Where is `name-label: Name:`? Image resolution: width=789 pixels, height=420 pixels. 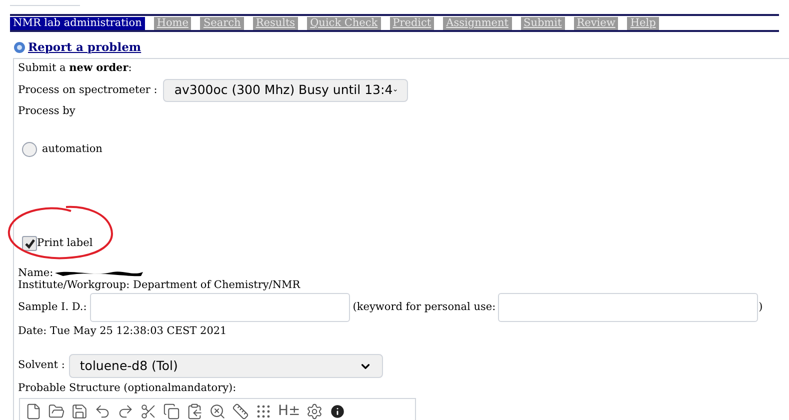
name-label: Name: is located at coordinates (36, 273).